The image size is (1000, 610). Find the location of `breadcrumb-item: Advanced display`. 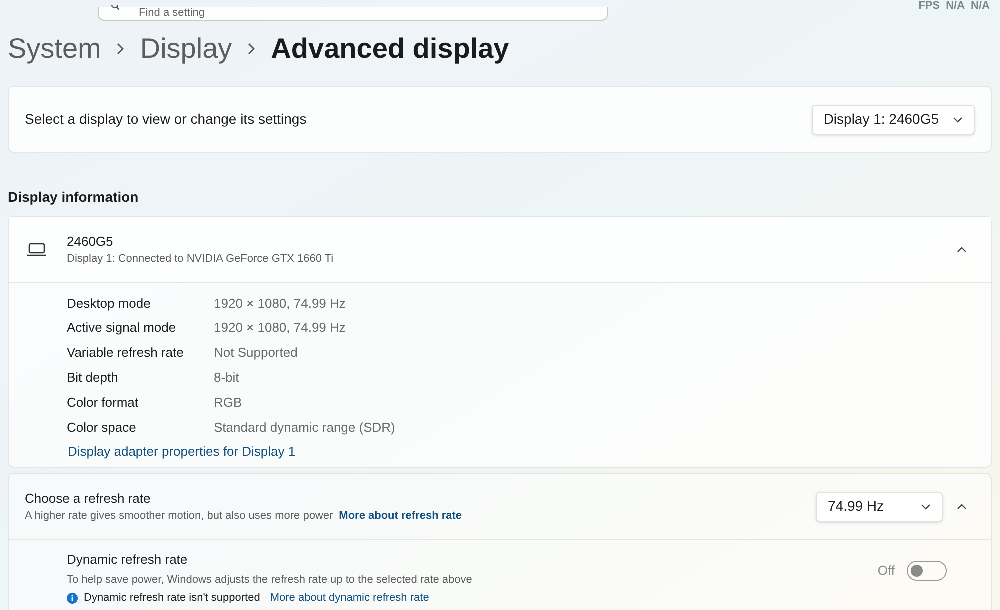

breadcrumb-item: Advanced display is located at coordinates (390, 49).